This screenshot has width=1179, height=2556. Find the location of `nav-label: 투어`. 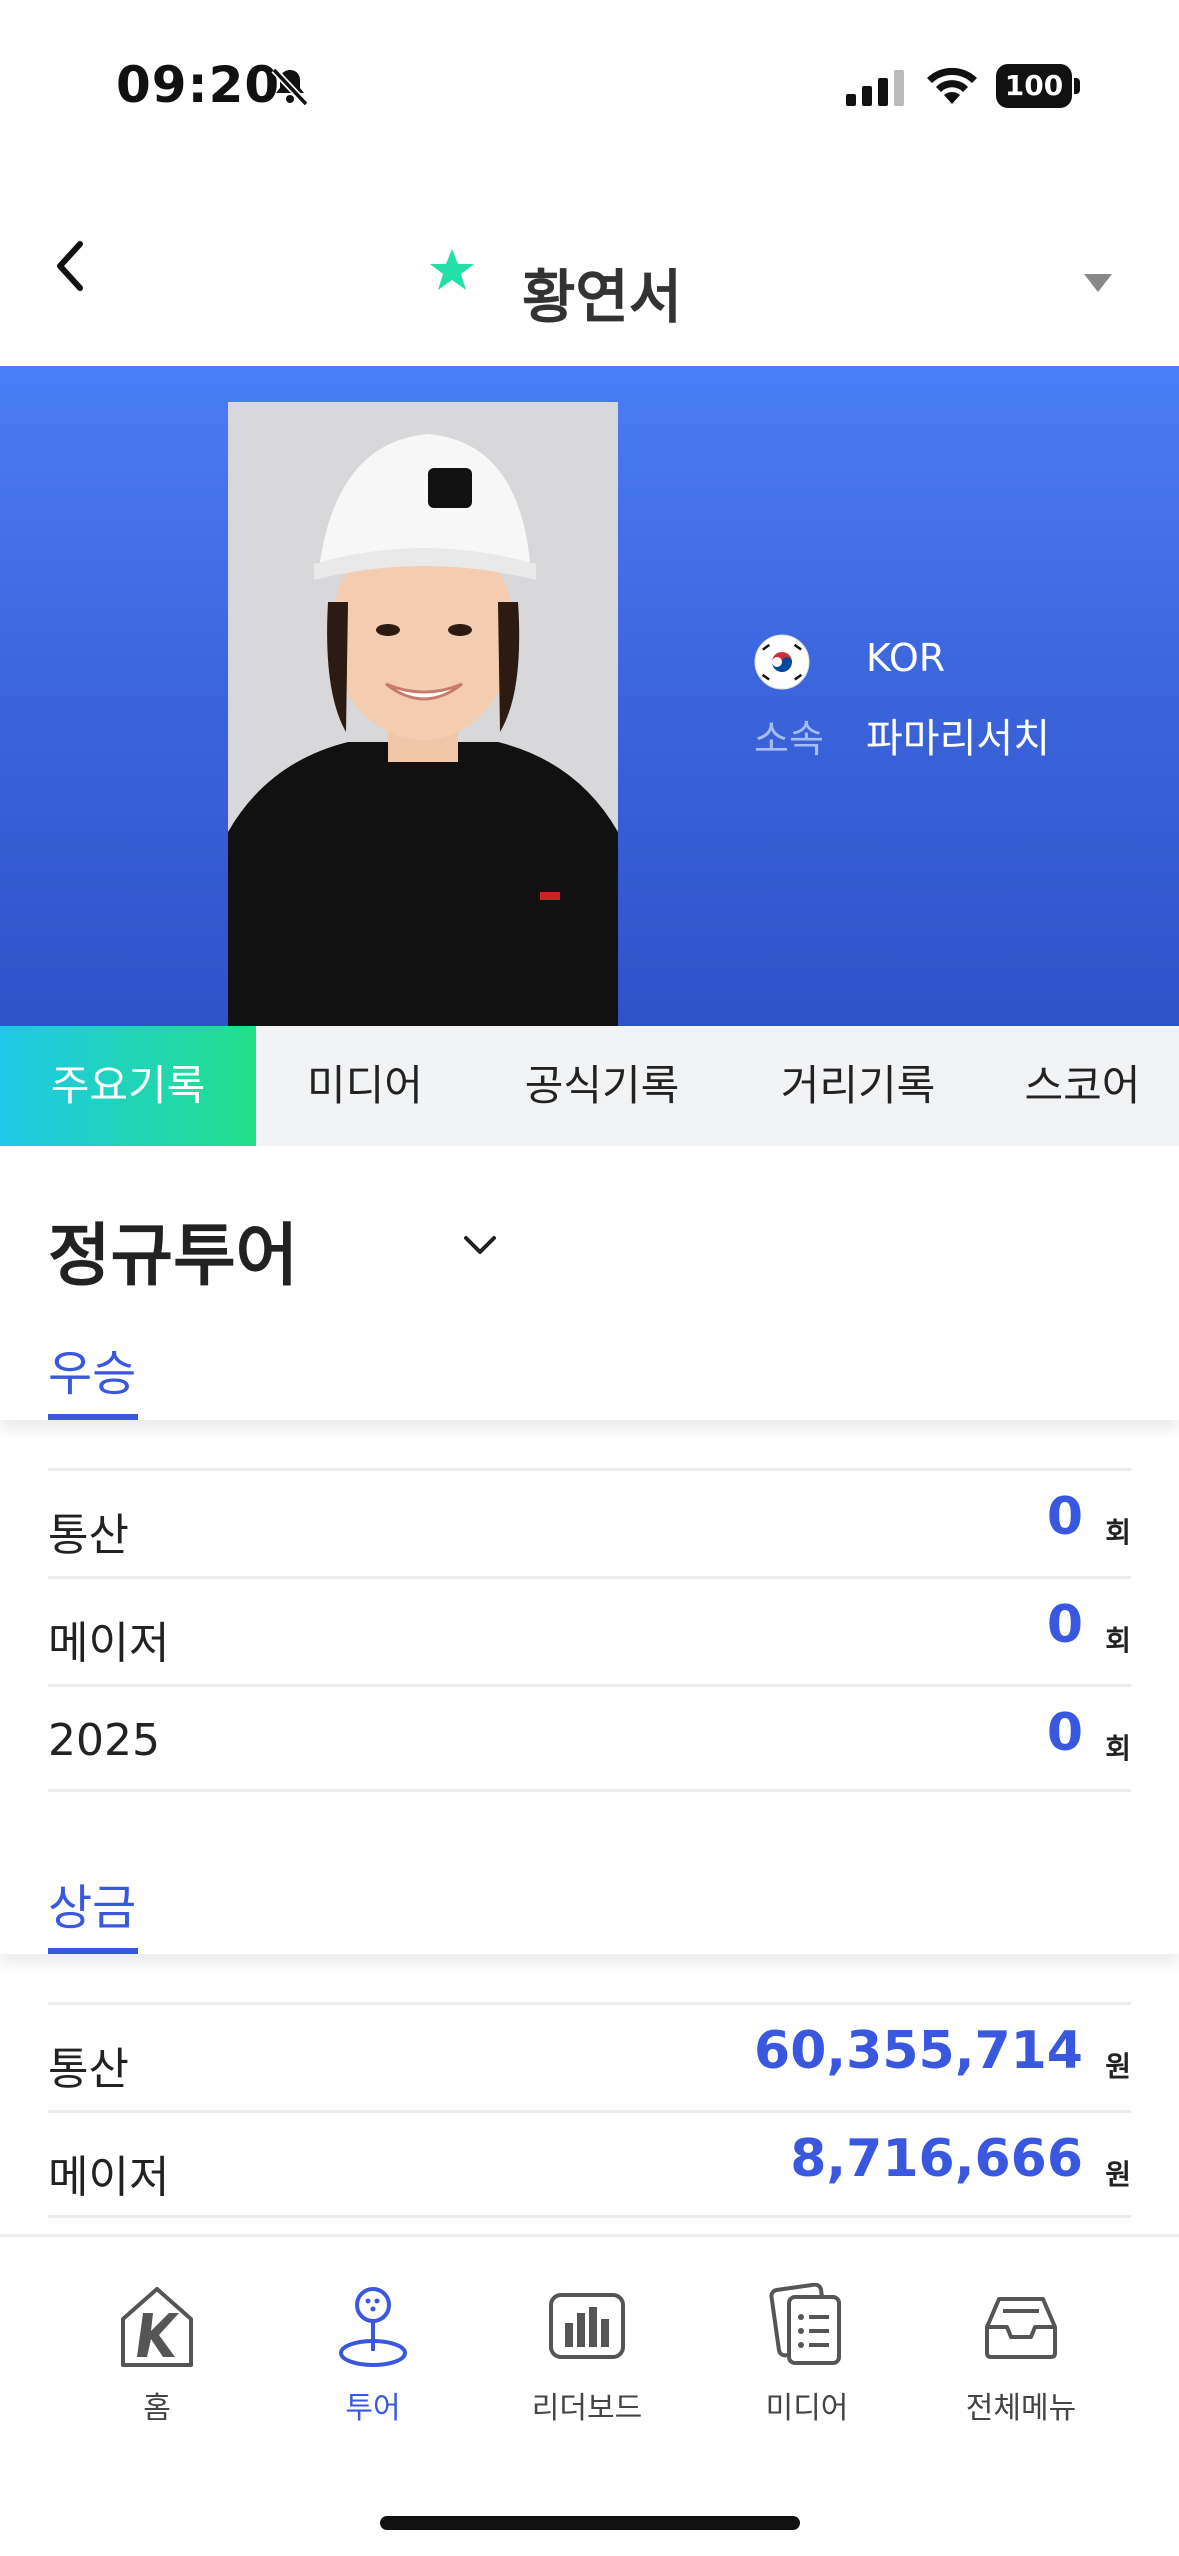

nav-label: 투어 is located at coordinates (373, 2408).